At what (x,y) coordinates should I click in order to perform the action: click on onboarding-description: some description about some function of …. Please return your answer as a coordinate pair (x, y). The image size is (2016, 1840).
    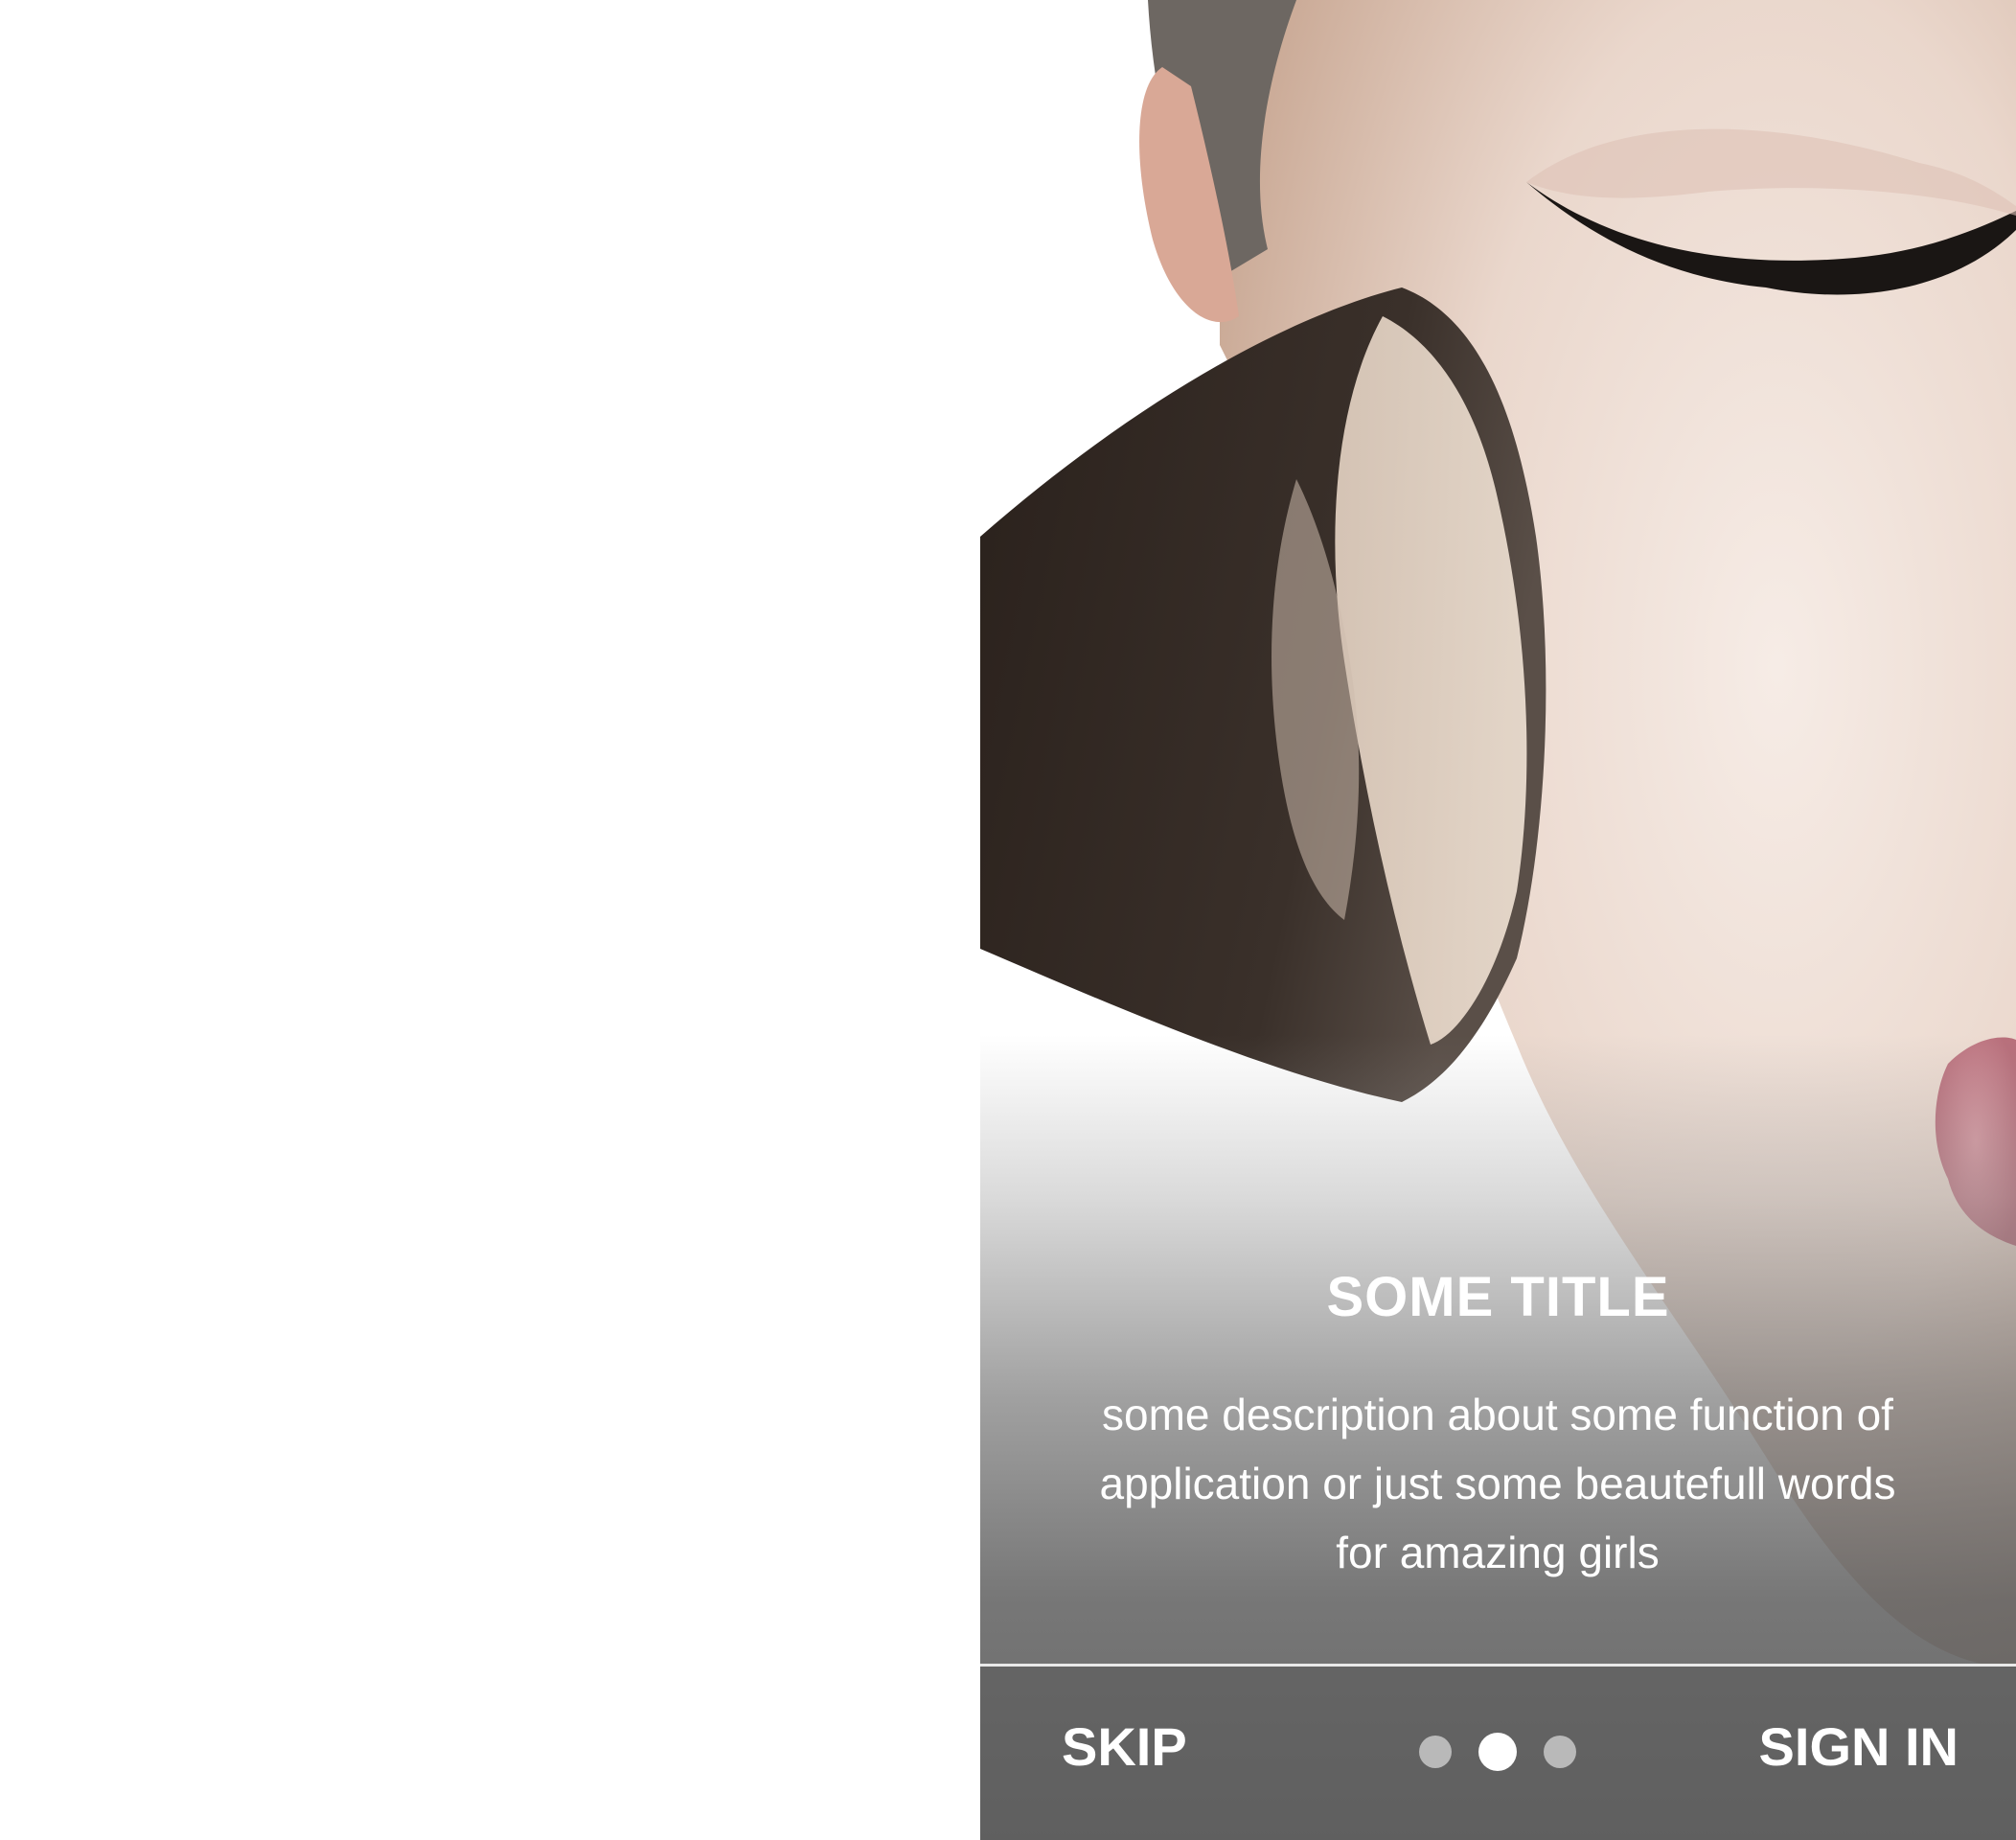
    Looking at the image, I should click on (1497, 1483).